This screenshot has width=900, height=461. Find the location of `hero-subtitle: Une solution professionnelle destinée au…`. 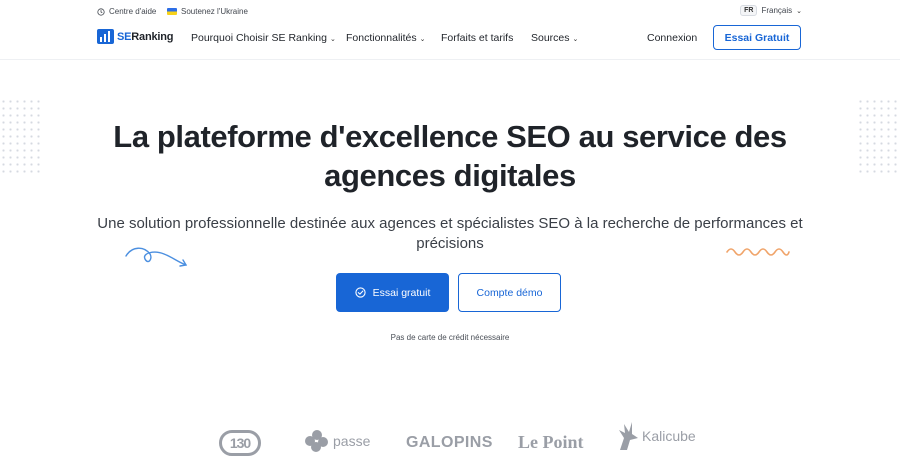

hero-subtitle: Une solution professionnelle destinée au… is located at coordinates (450, 233).